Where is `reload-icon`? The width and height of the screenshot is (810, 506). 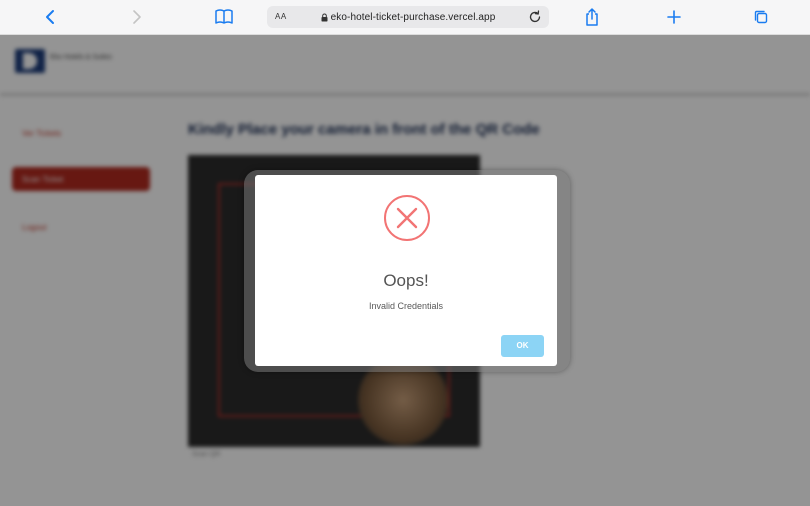
reload-icon is located at coordinates (535, 17).